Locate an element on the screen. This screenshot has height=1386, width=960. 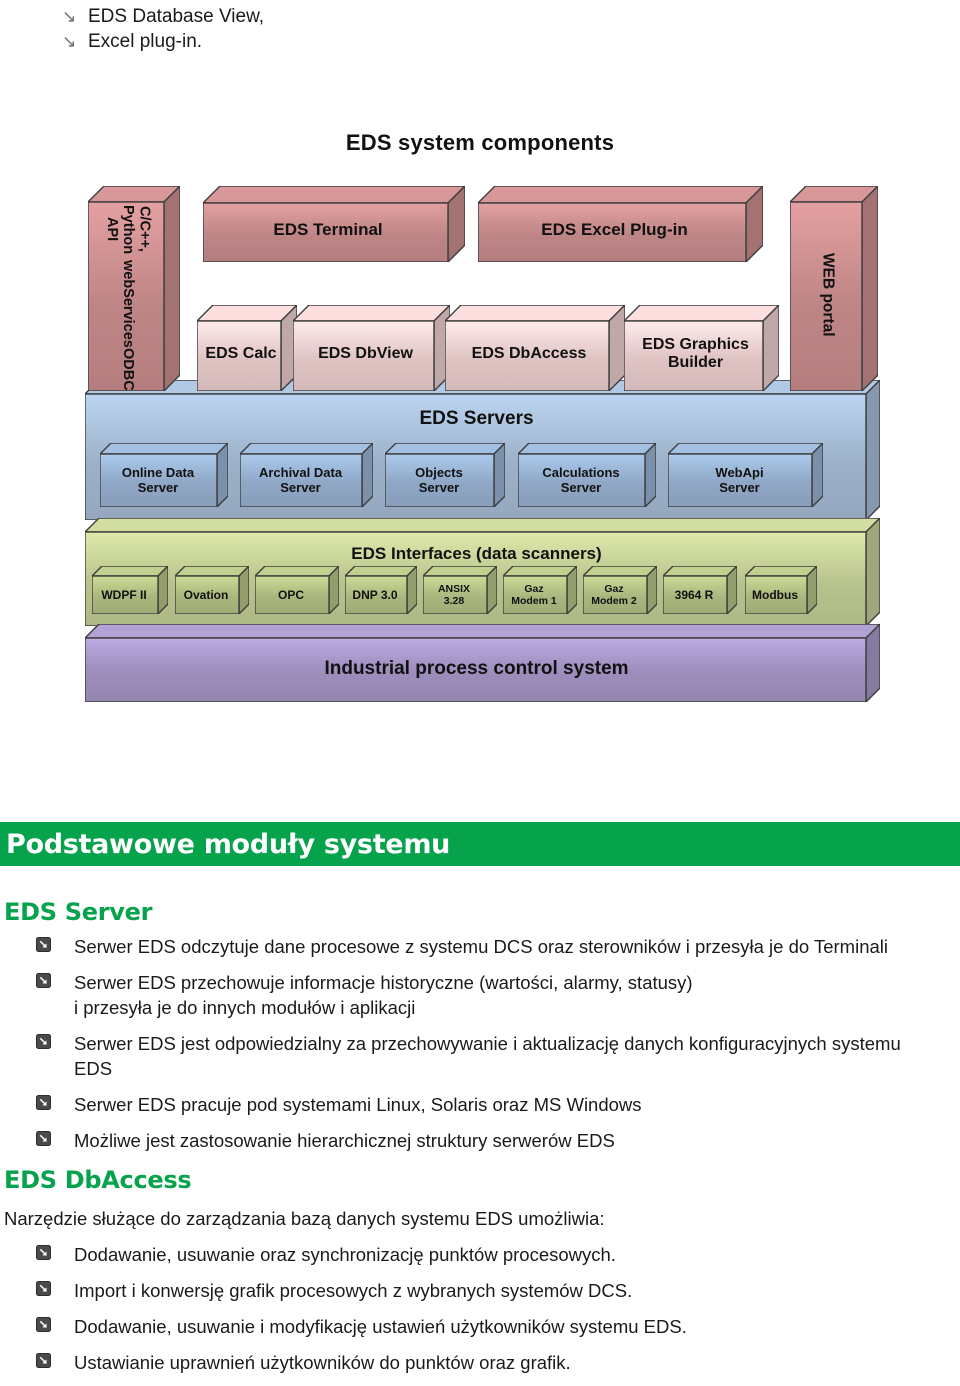
interface-box-1-label: WDPF II is located at coordinates (124, 595).